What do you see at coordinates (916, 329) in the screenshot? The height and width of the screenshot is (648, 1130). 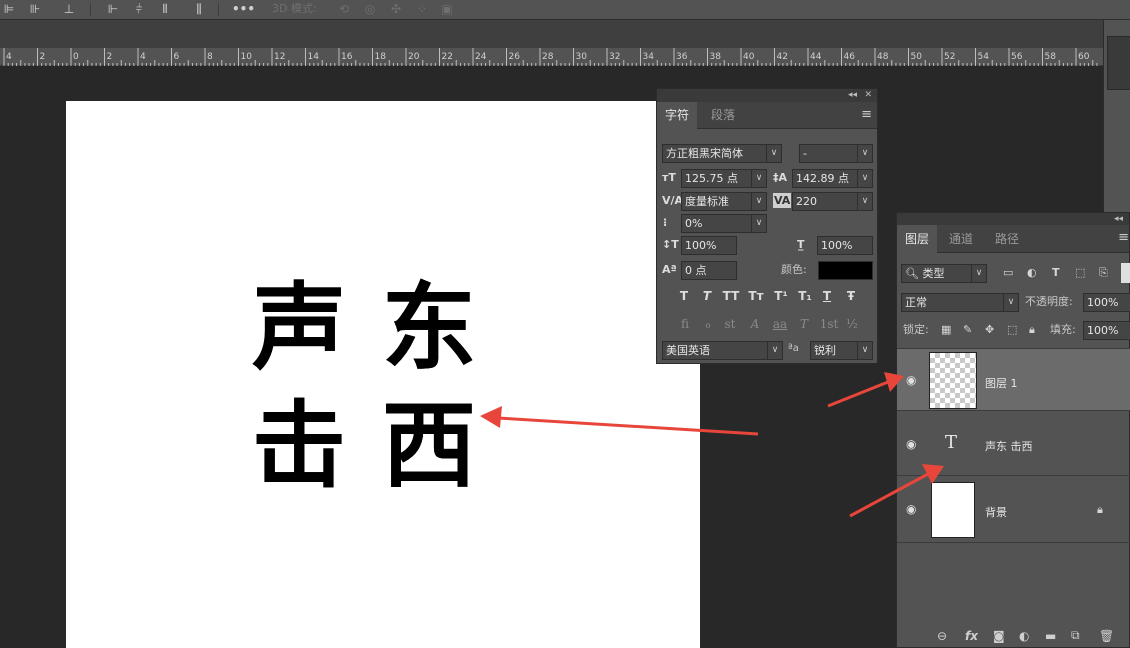 I see `lock-label: 锁定:` at bounding box center [916, 329].